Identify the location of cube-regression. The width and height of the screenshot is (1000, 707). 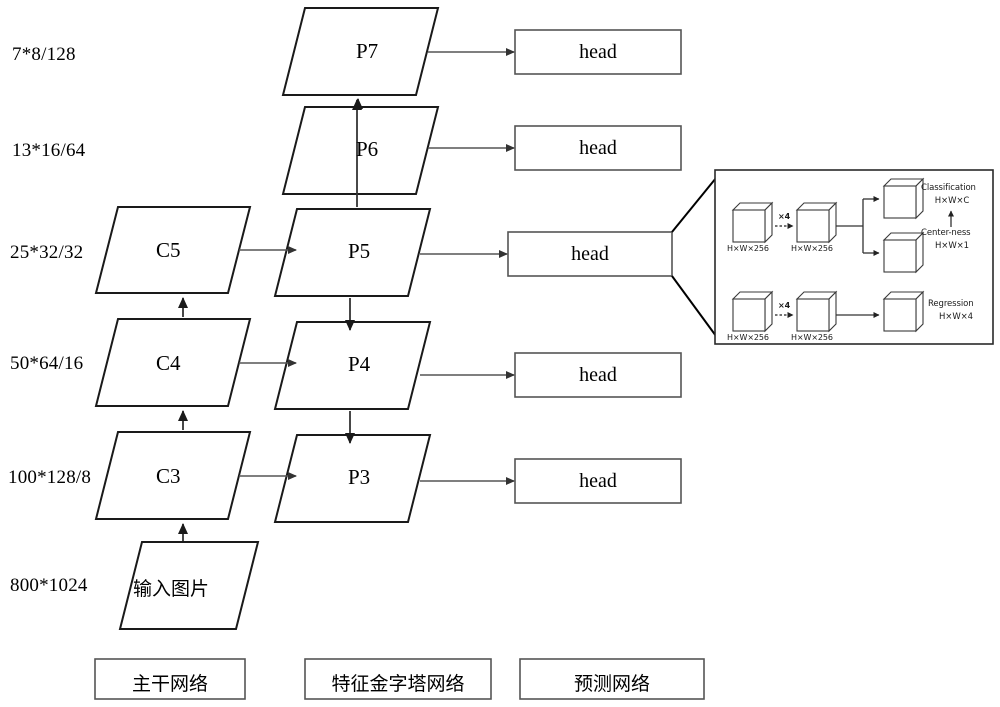
(903, 311).